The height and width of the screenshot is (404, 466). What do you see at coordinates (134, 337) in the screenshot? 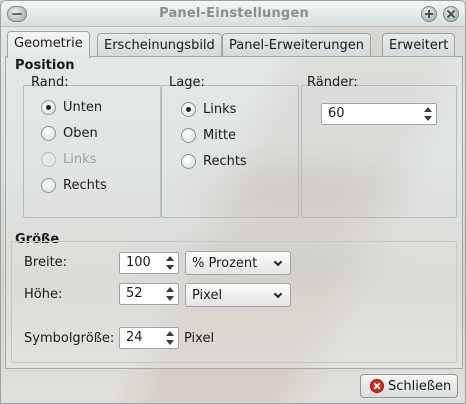
I see `symbolgroesse-value: 24` at bounding box center [134, 337].